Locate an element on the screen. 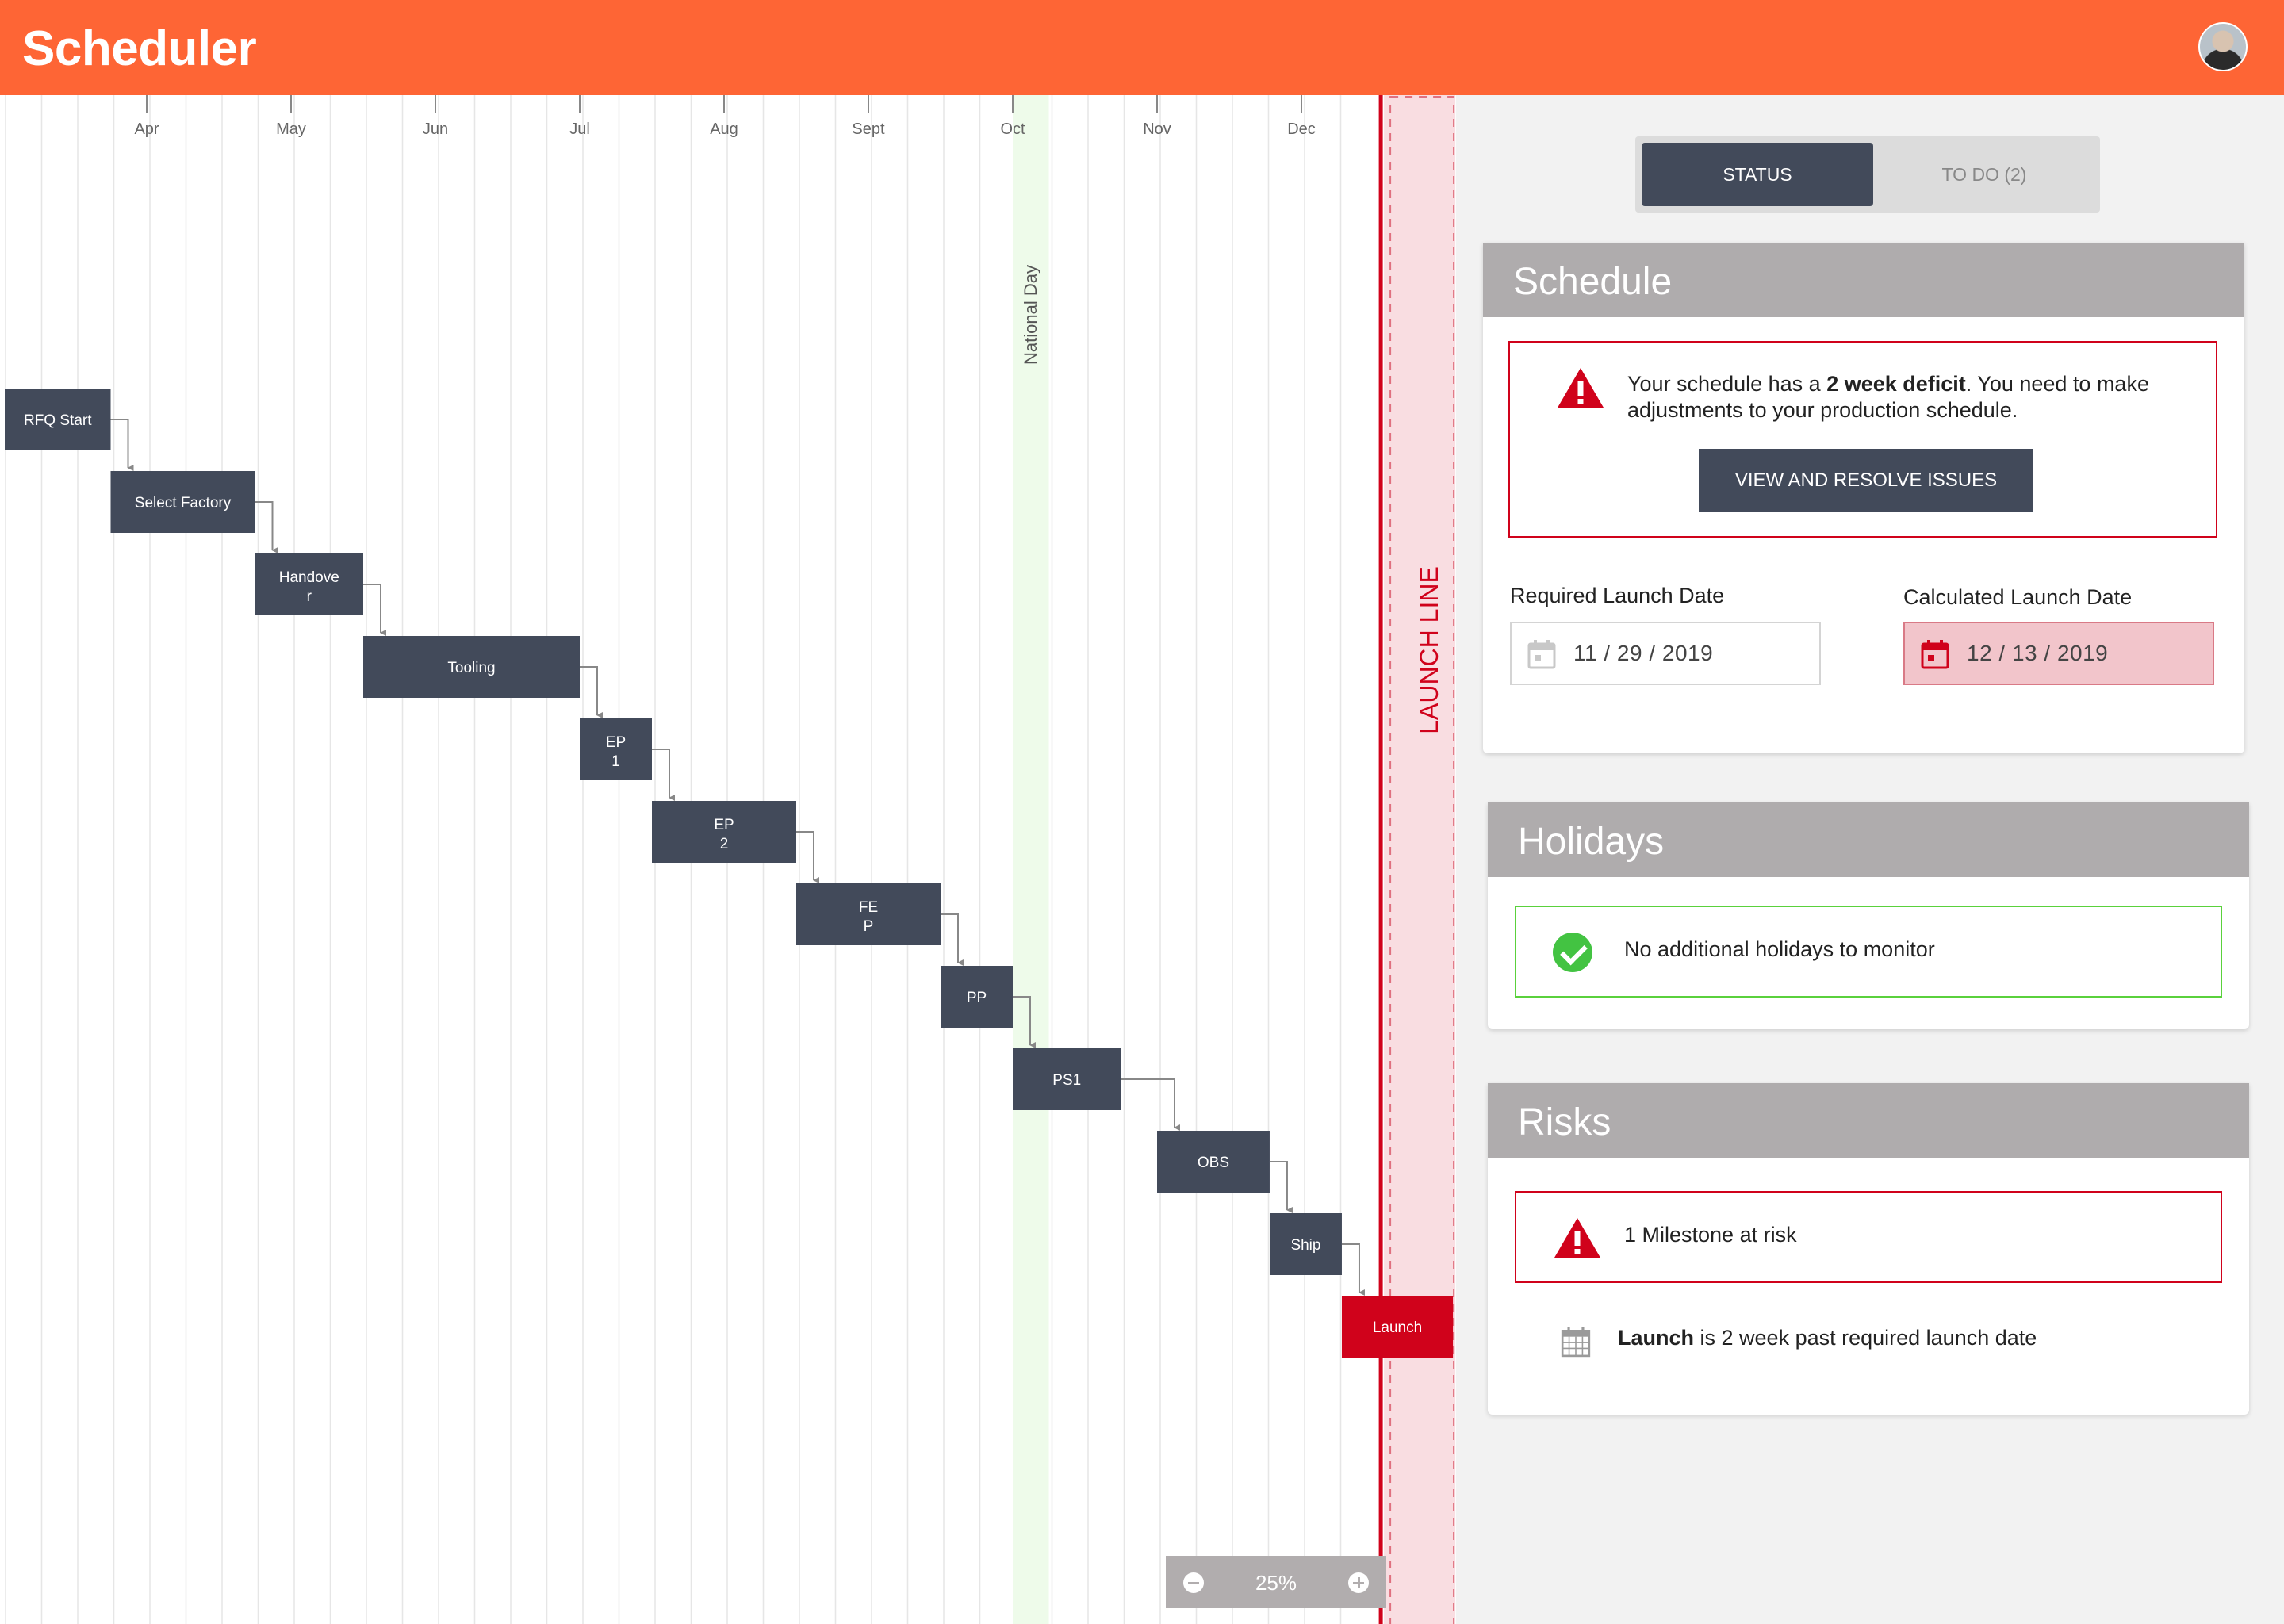 This screenshot has height=1624, width=2284. app-header: Scheduler is located at coordinates (1142, 47).